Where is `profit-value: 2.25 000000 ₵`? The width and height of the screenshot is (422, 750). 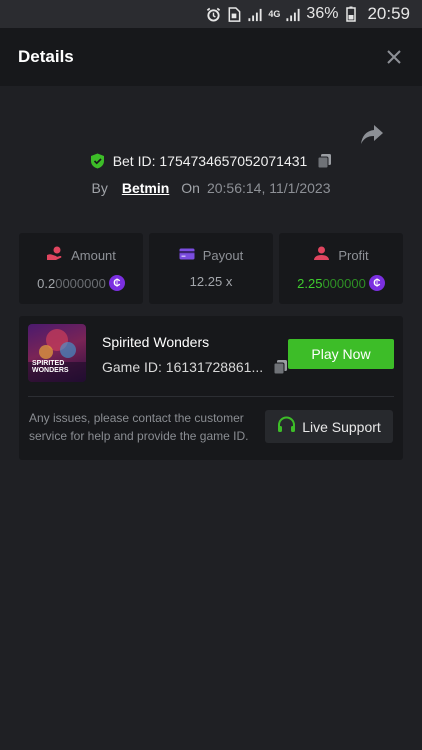 profit-value: 2.25 000000 ₵ is located at coordinates (341, 283).